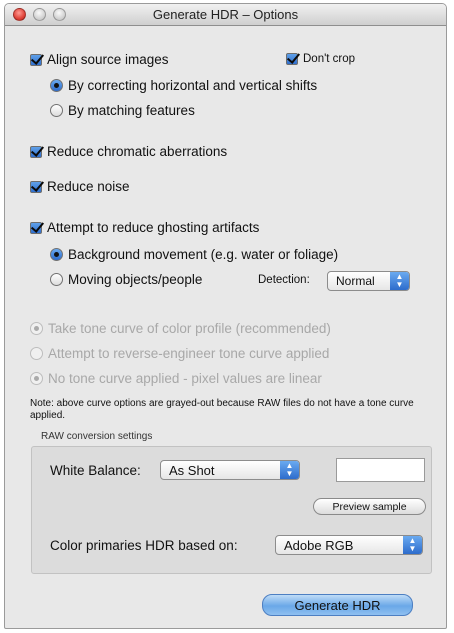 This screenshot has width=454, height=633. I want to click on preview-sample-button: Preview sample, so click(369, 506).